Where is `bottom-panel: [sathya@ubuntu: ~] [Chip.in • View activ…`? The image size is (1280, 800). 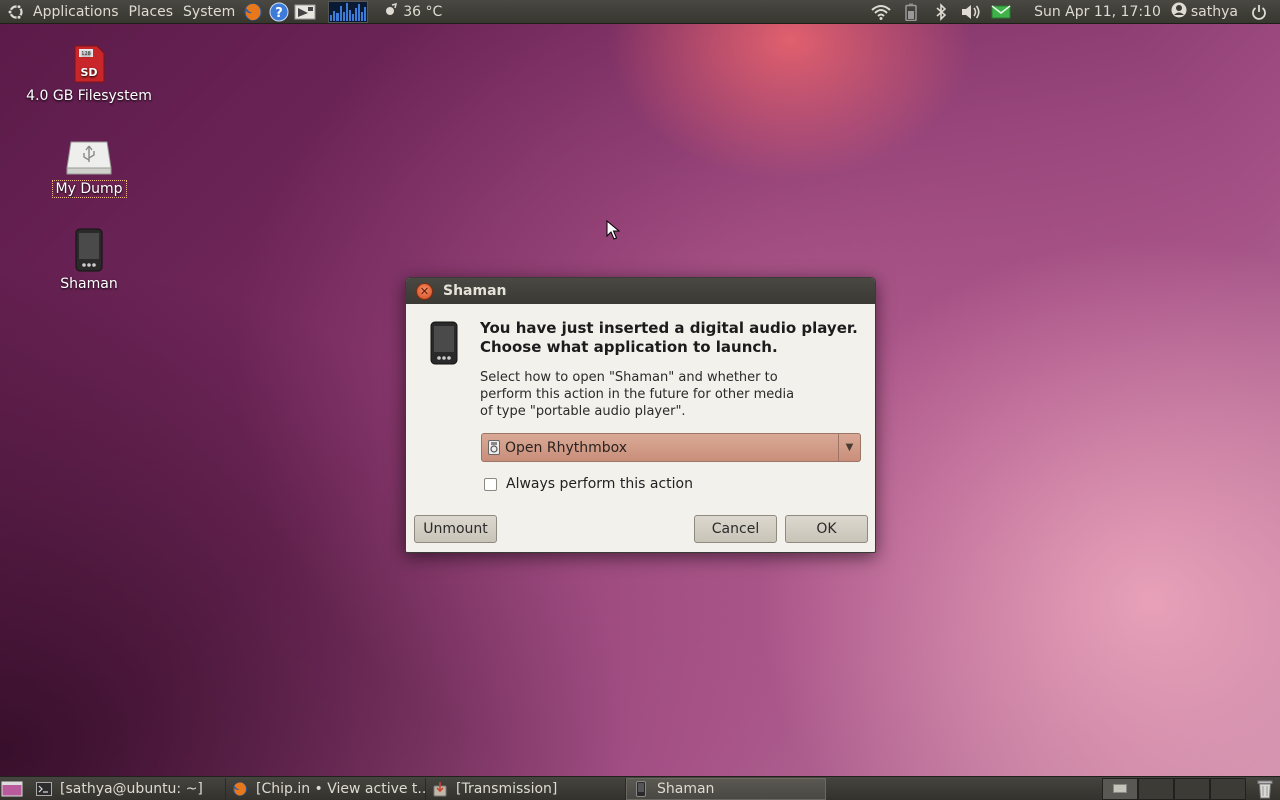 bottom-panel: [sathya@ubuntu: ~] [Chip.in • View activ… is located at coordinates (640, 788).